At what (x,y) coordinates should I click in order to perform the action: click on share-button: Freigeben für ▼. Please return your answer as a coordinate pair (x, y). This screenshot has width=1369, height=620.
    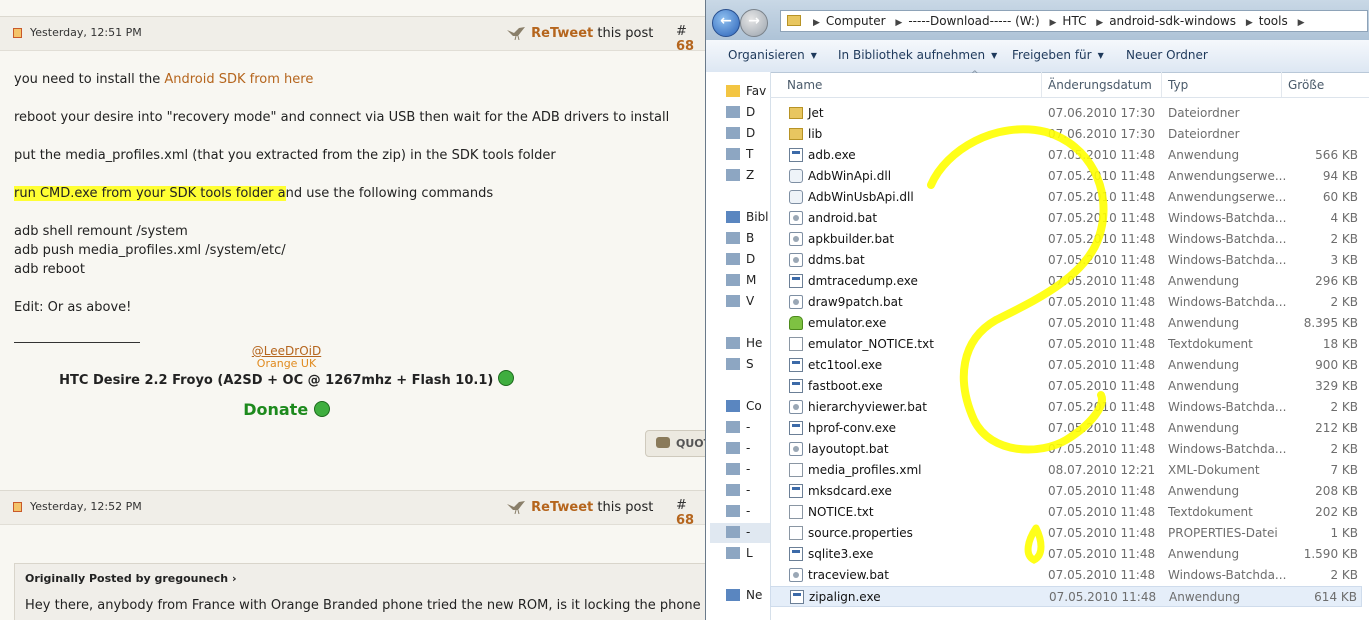
    Looking at the image, I should click on (1058, 55).